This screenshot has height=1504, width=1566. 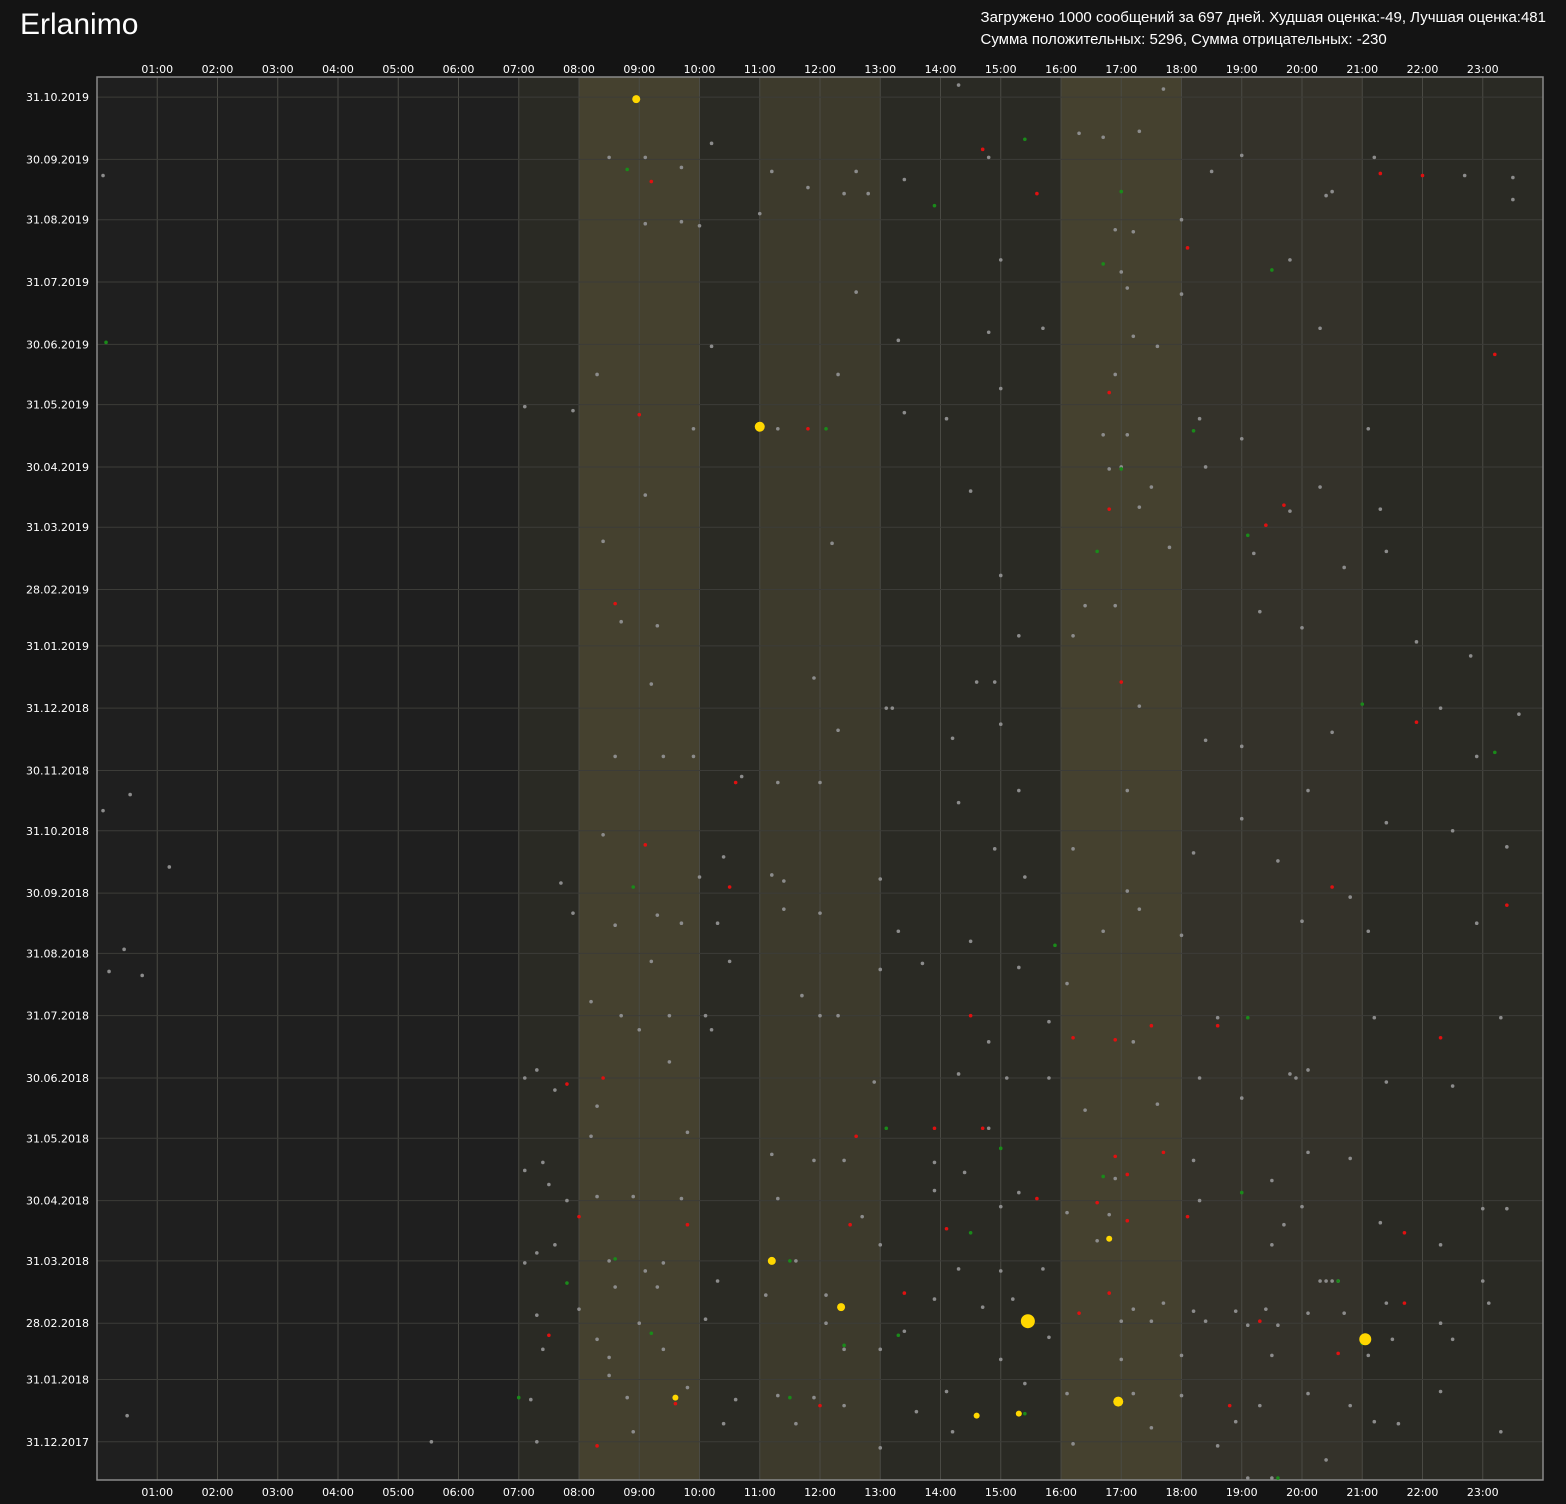 What do you see at coordinates (459, 1492) in the screenshot?
I see `x-tick-label-bottom: 06:00` at bounding box center [459, 1492].